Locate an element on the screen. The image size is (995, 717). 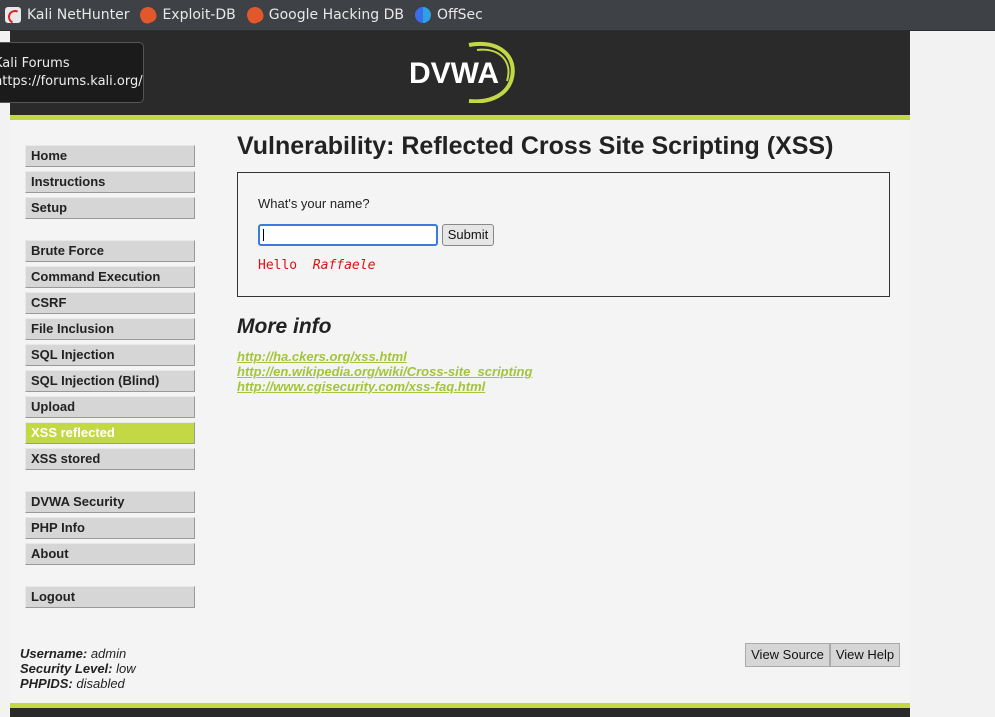
header-stripe is located at coordinates (460, 117).